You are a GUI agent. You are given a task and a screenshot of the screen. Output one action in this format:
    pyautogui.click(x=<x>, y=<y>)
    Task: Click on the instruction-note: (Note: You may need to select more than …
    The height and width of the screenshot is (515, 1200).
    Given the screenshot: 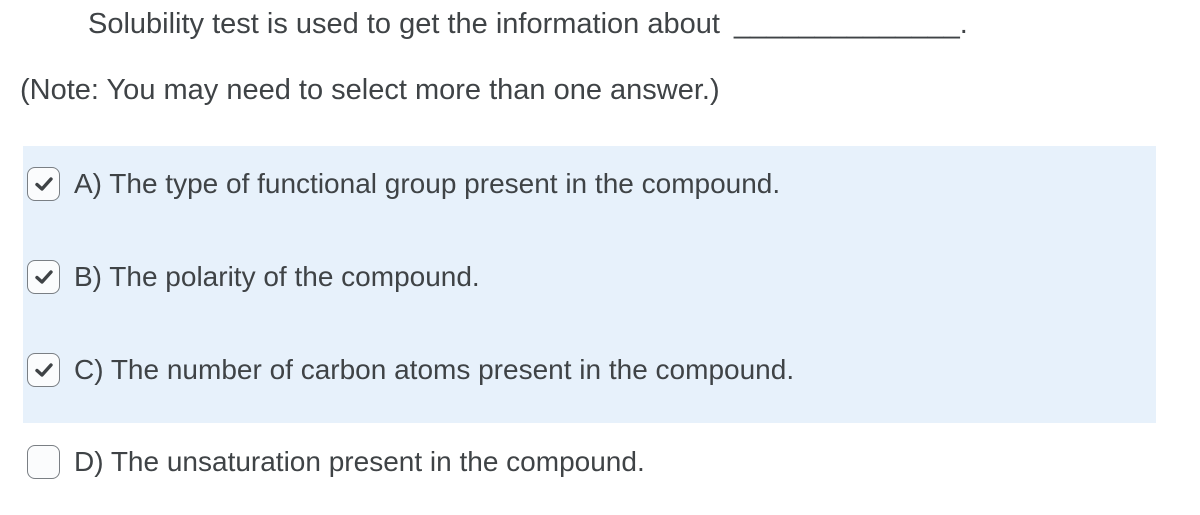 What is the action you would take?
    pyautogui.click(x=370, y=90)
    